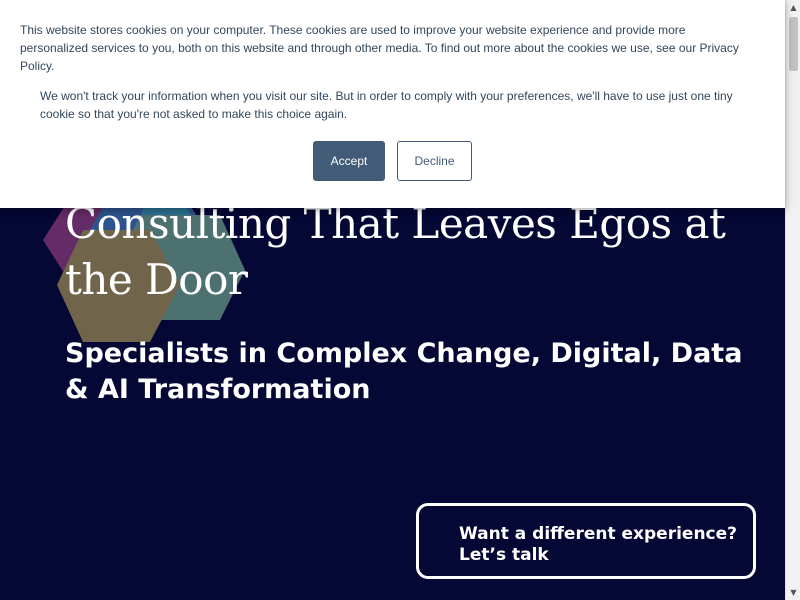 The height and width of the screenshot is (600, 800). I want to click on cta-line-1: Want a different experience?, so click(598, 534).